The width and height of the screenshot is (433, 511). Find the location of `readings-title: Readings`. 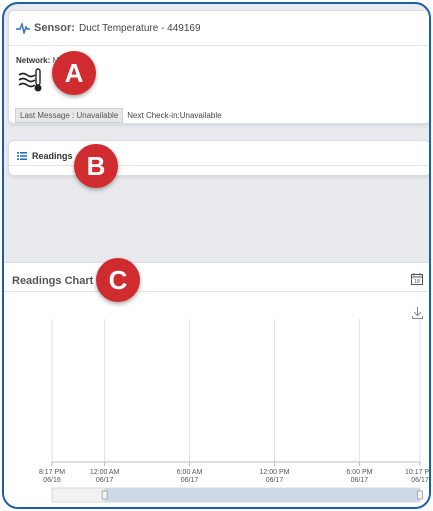

readings-title: Readings is located at coordinates (52, 156).